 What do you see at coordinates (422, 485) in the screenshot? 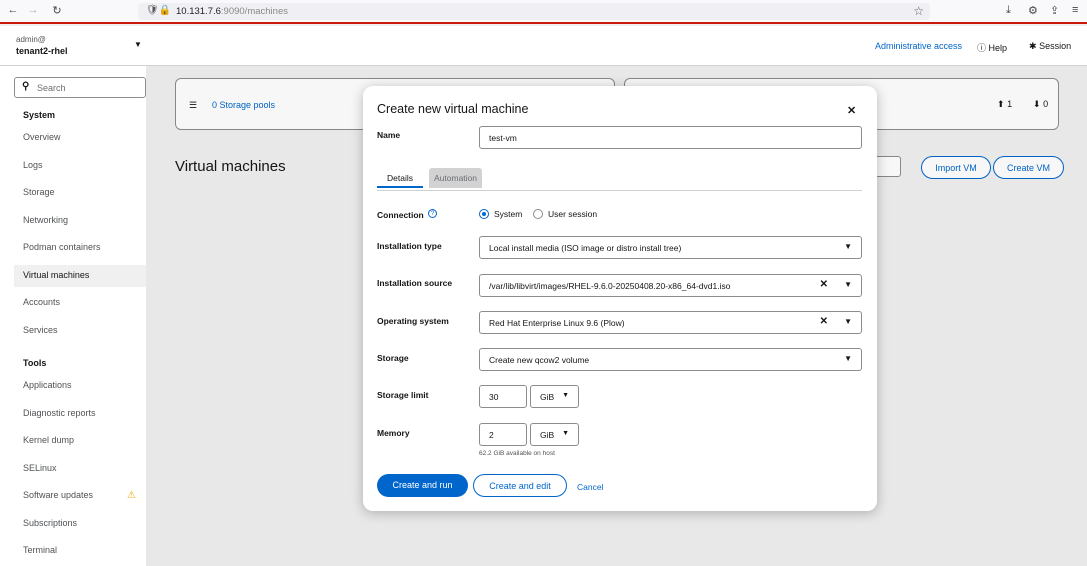
I see `create-and-run-button: Create and run` at bounding box center [422, 485].